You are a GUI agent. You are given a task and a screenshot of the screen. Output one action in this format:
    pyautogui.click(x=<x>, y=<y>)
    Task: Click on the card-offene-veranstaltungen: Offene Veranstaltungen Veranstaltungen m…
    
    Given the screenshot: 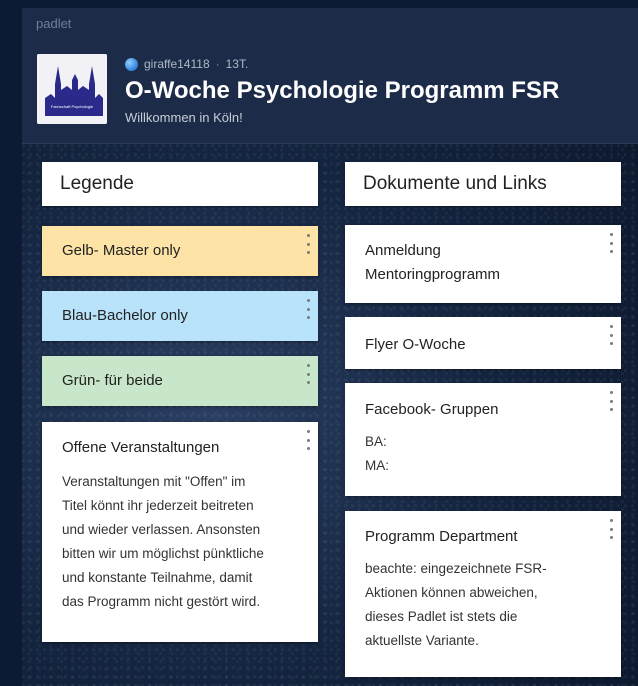 What is the action you would take?
    pyautogui.click(x=180, y=532)
    